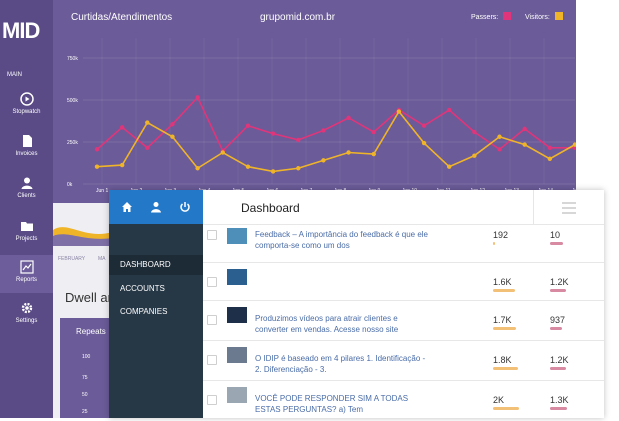 The width and height of the screenshot is (619, 421). I want to click on hamburger-icon, so click(569, 203).